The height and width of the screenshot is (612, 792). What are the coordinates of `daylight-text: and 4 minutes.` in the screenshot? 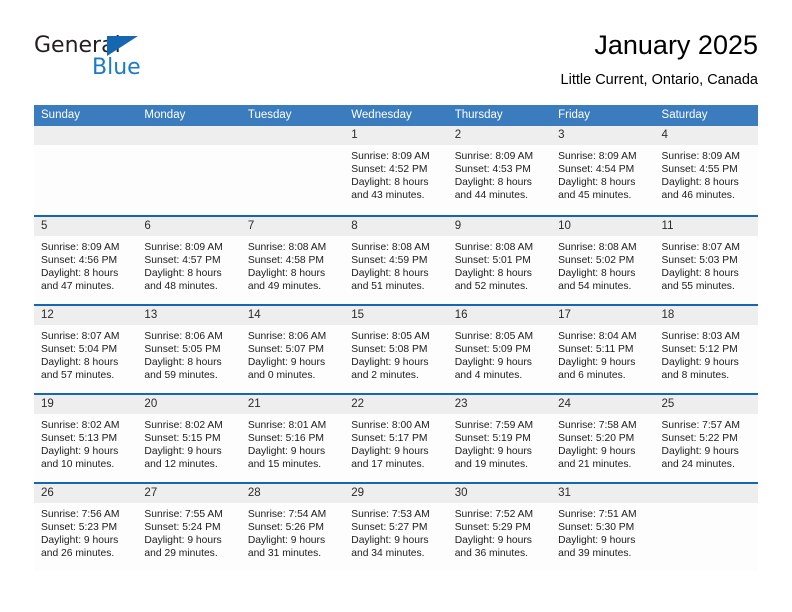 It's located at (488, 376).